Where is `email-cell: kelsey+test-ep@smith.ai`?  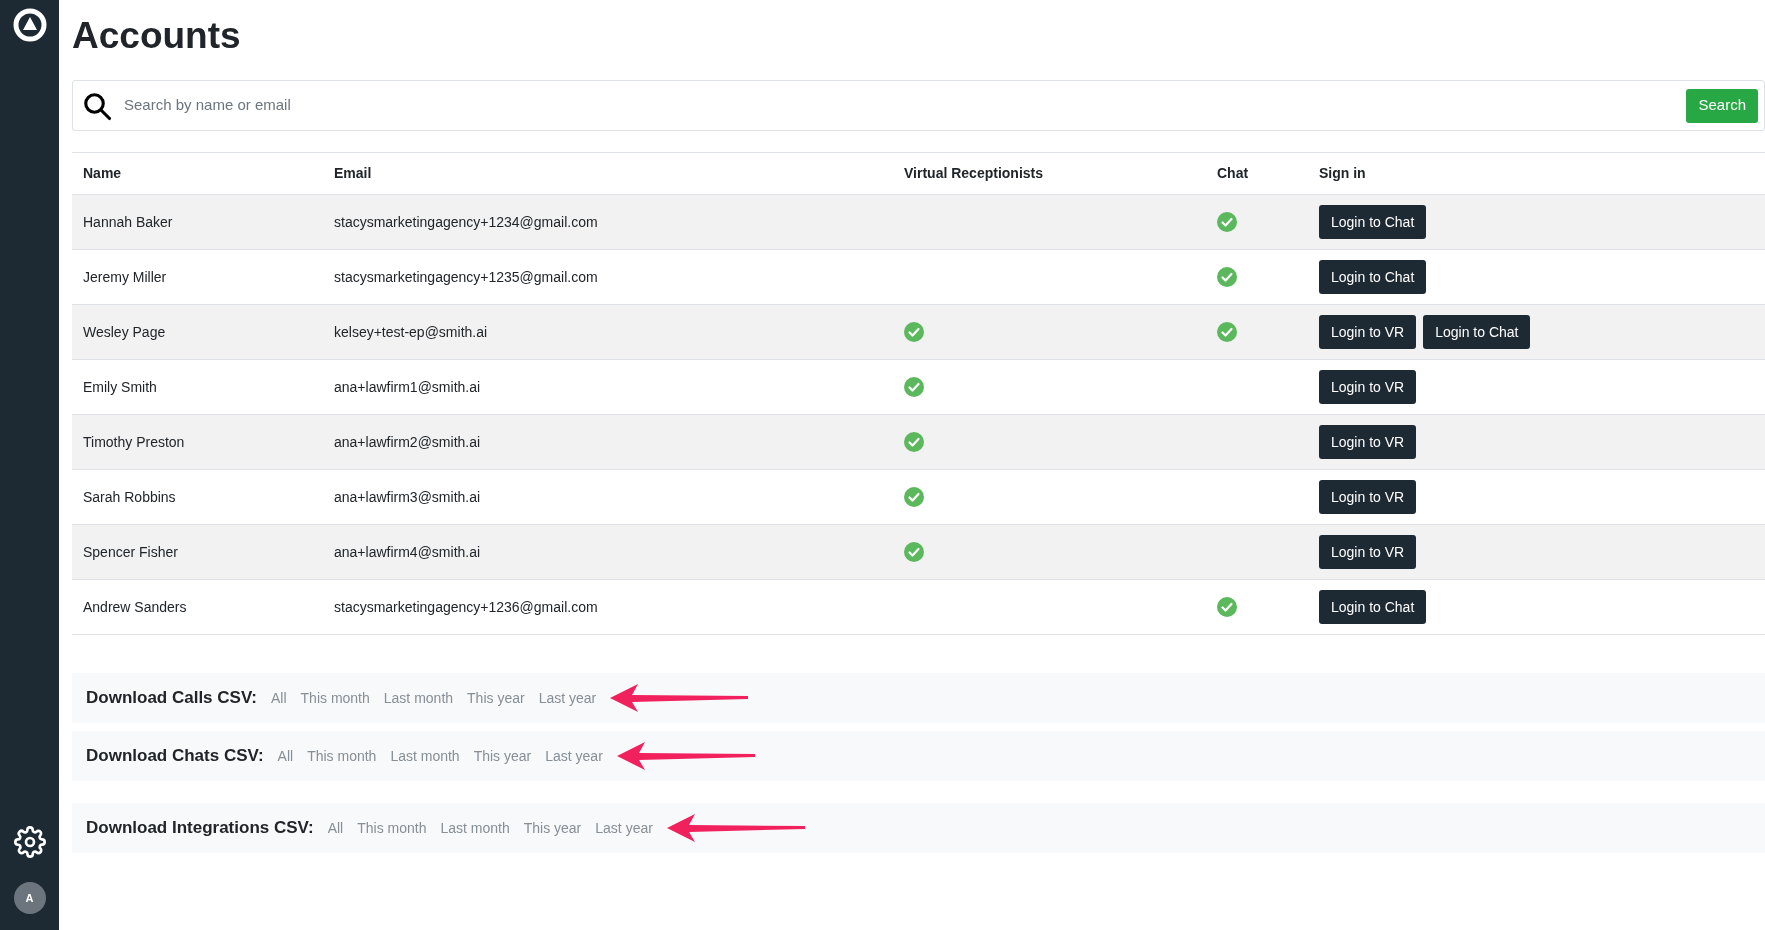 email-cell: kelsey+test-ep@smith.ai is located at coordinates (411, 331).